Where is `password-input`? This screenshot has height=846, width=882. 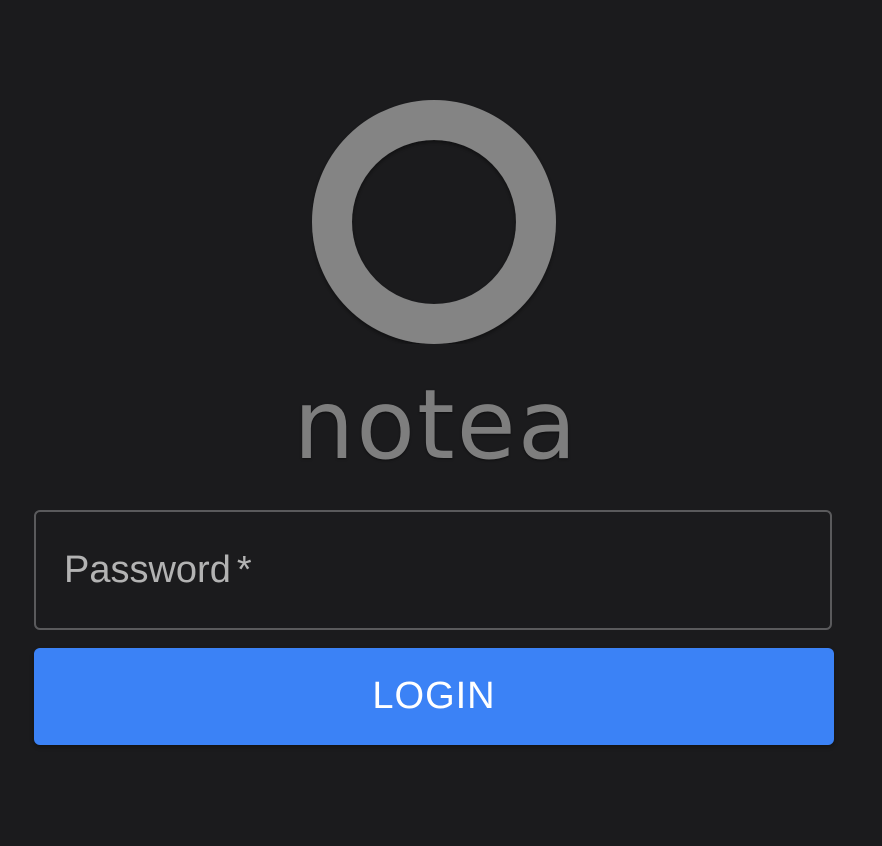
password-input is located at coordinates (433, 570).